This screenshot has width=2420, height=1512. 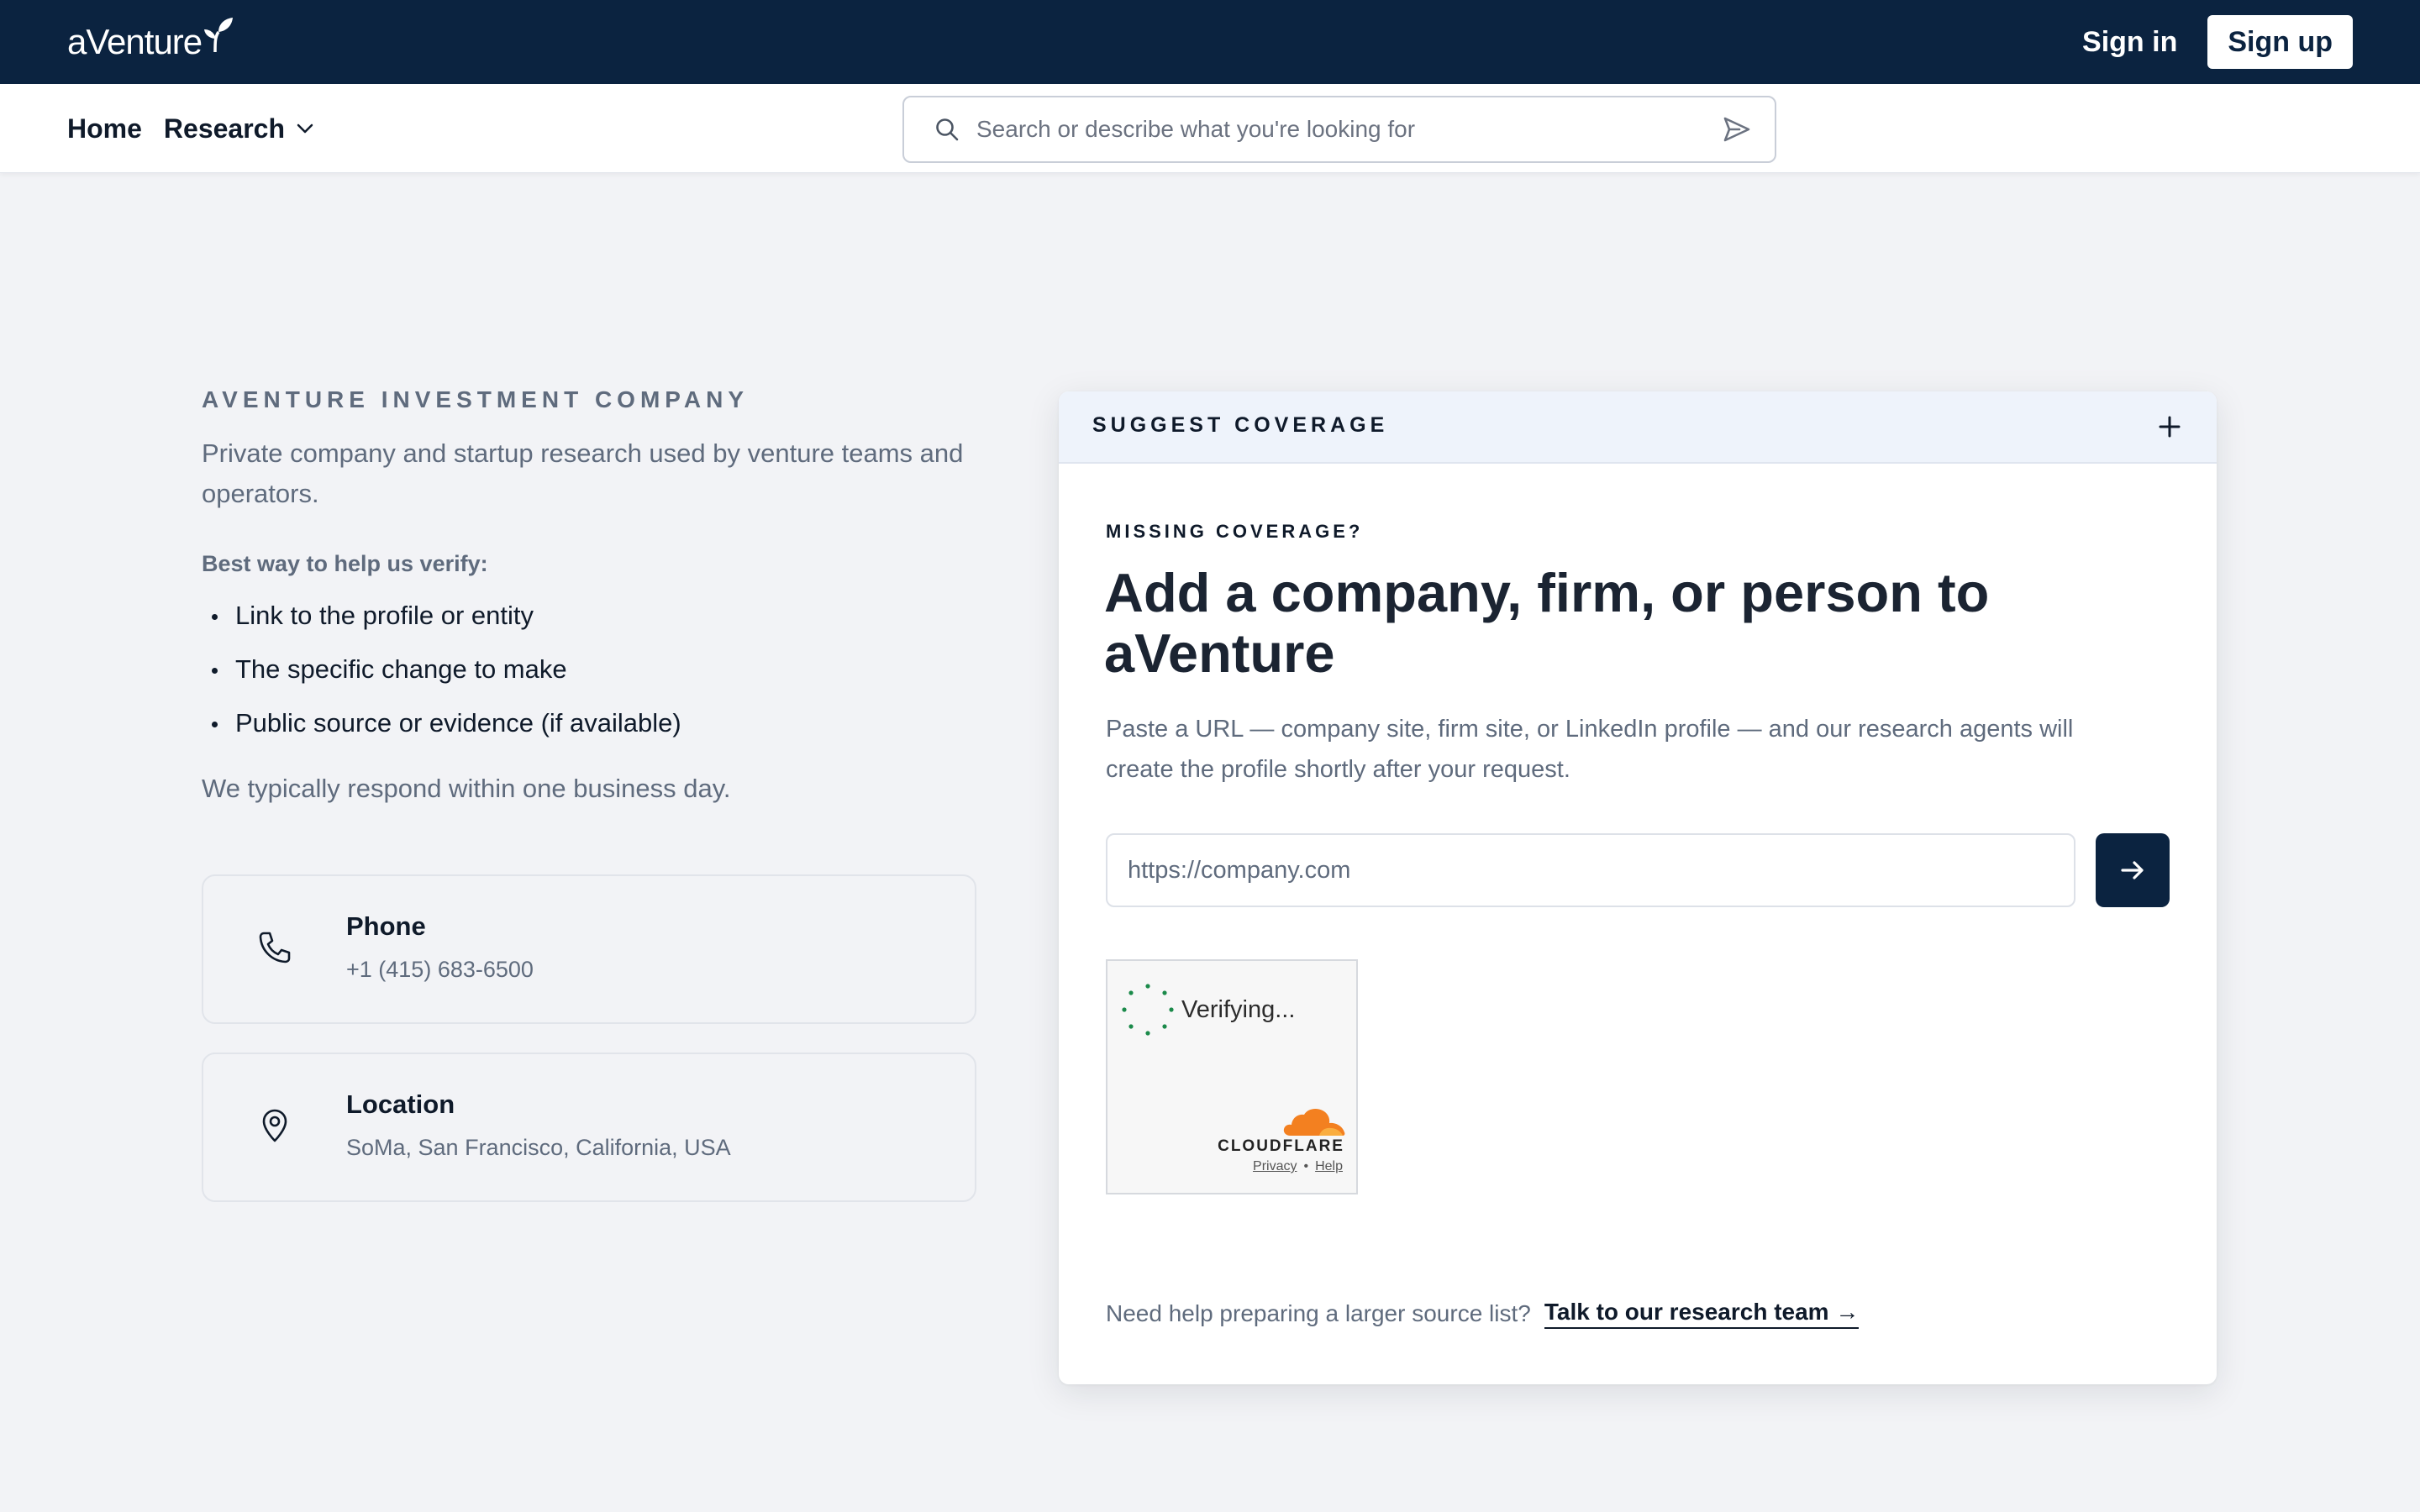 I want to click on auth-controls: Sign in Sign up, so click(x=2217, y=42).